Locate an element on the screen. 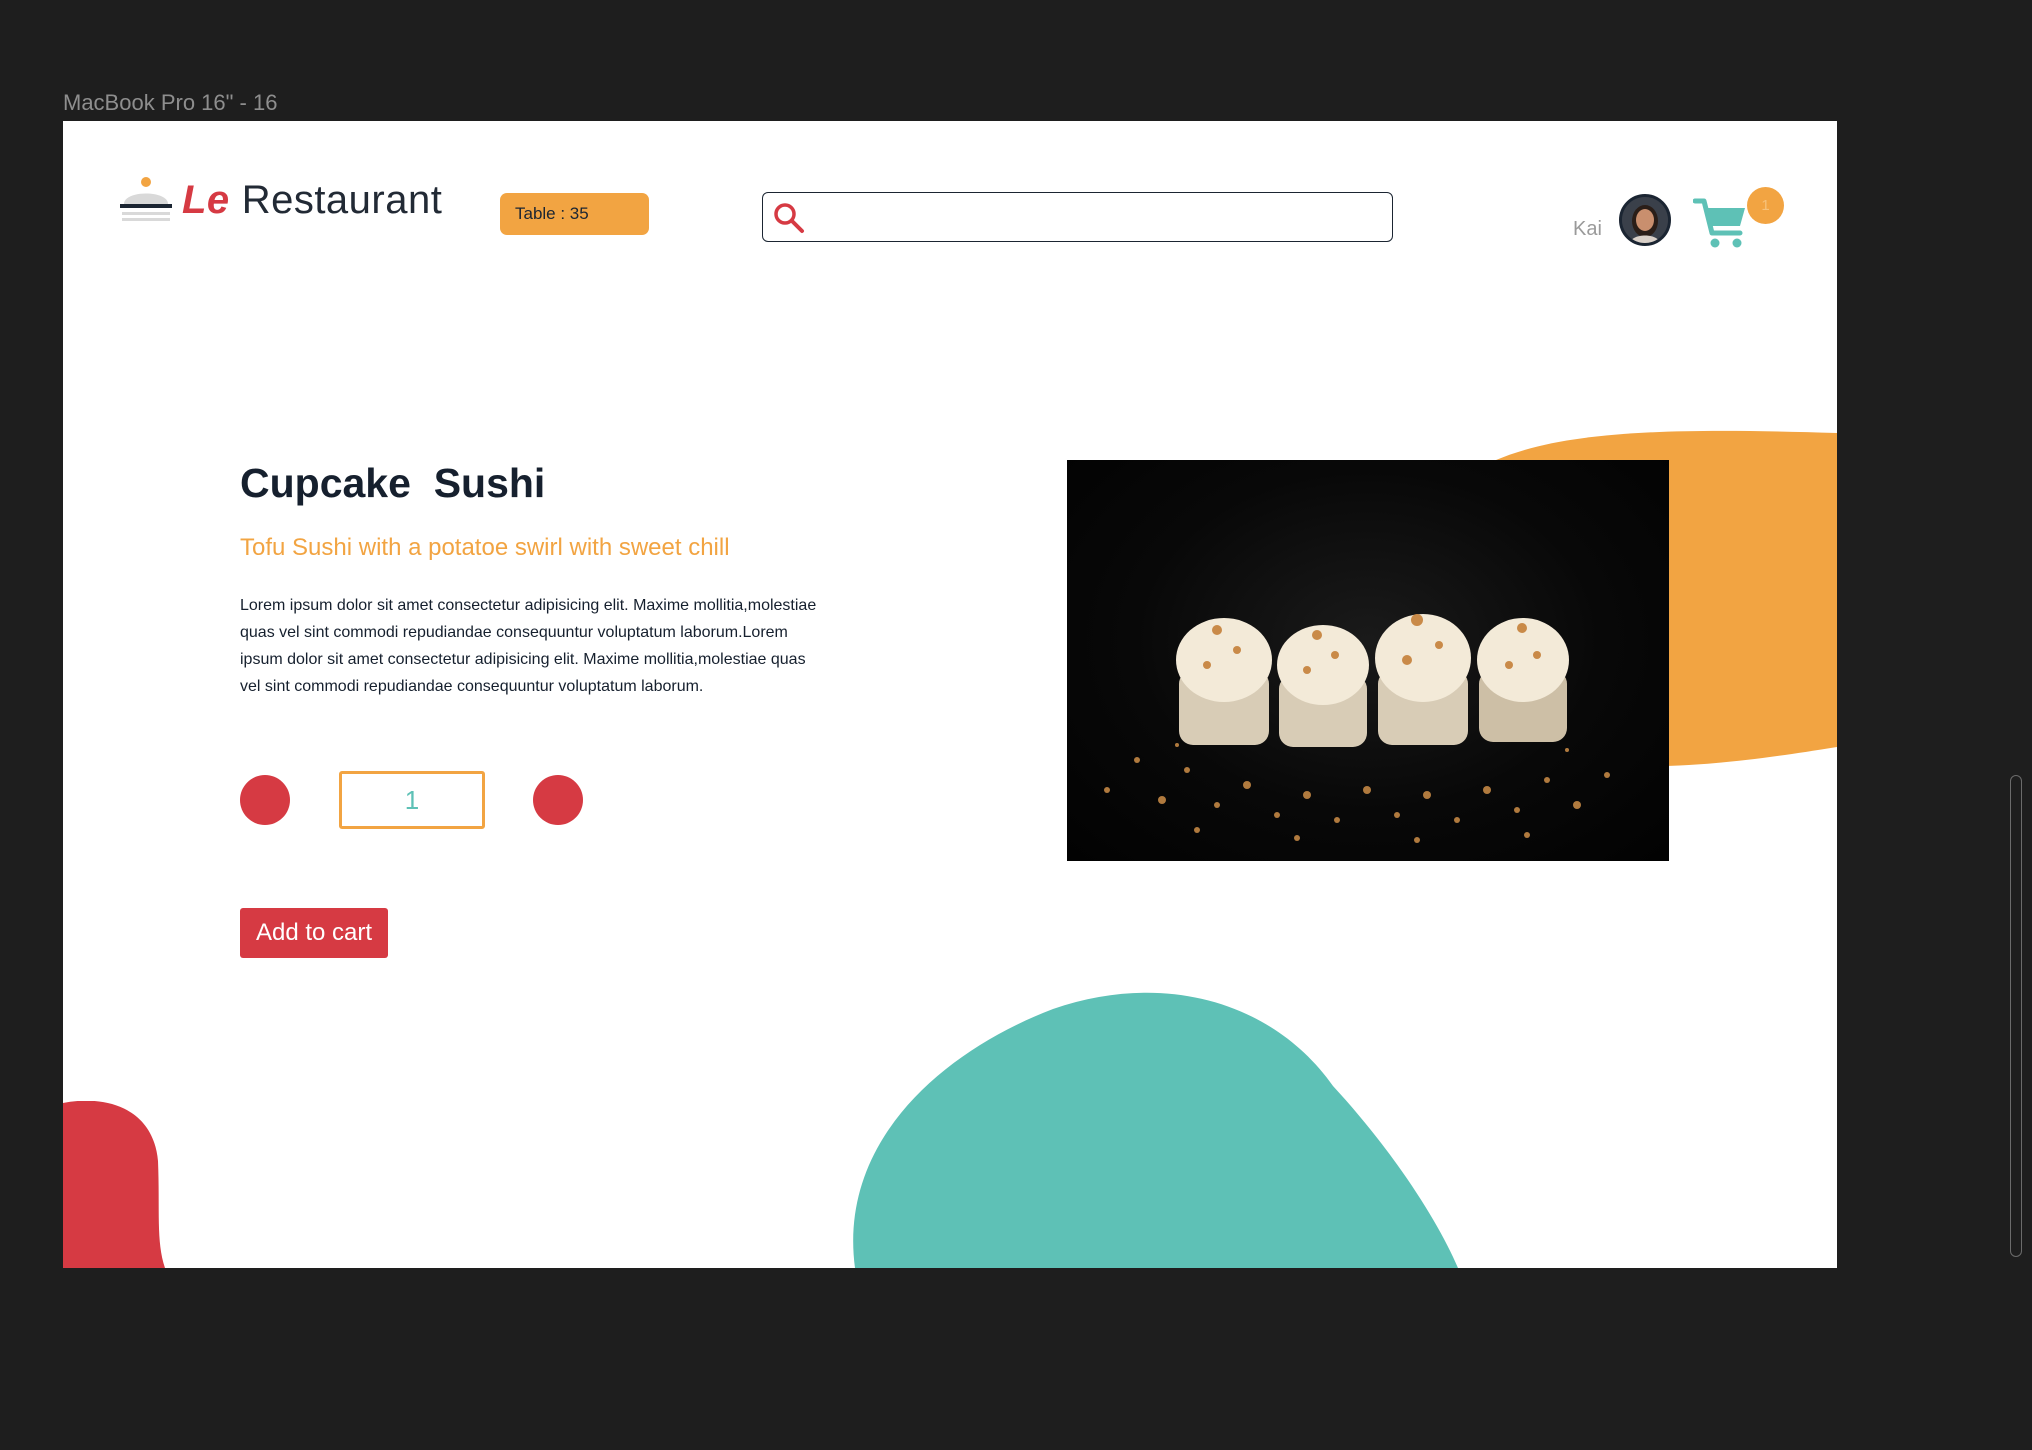 The height and width of the screenshot is (1450, 2032). logo-le: Le is located at coordinates (206, 199).